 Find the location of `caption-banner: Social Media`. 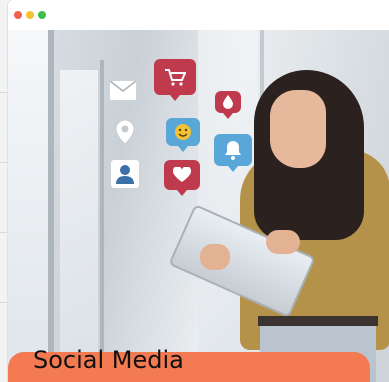

caption-banner: Social Media is located at coordinates (189, 364).